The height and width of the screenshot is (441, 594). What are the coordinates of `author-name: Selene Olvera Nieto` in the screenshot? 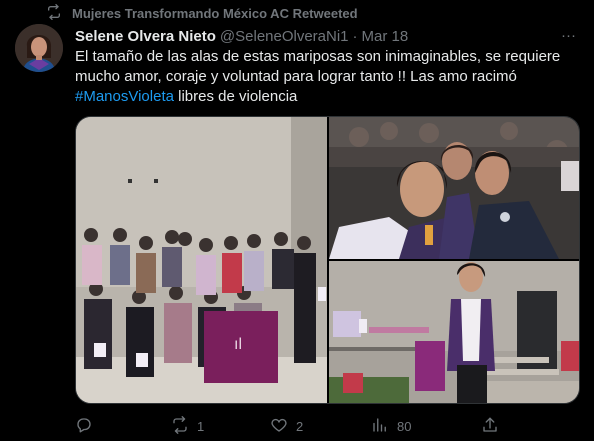 It's located at (145, 36).